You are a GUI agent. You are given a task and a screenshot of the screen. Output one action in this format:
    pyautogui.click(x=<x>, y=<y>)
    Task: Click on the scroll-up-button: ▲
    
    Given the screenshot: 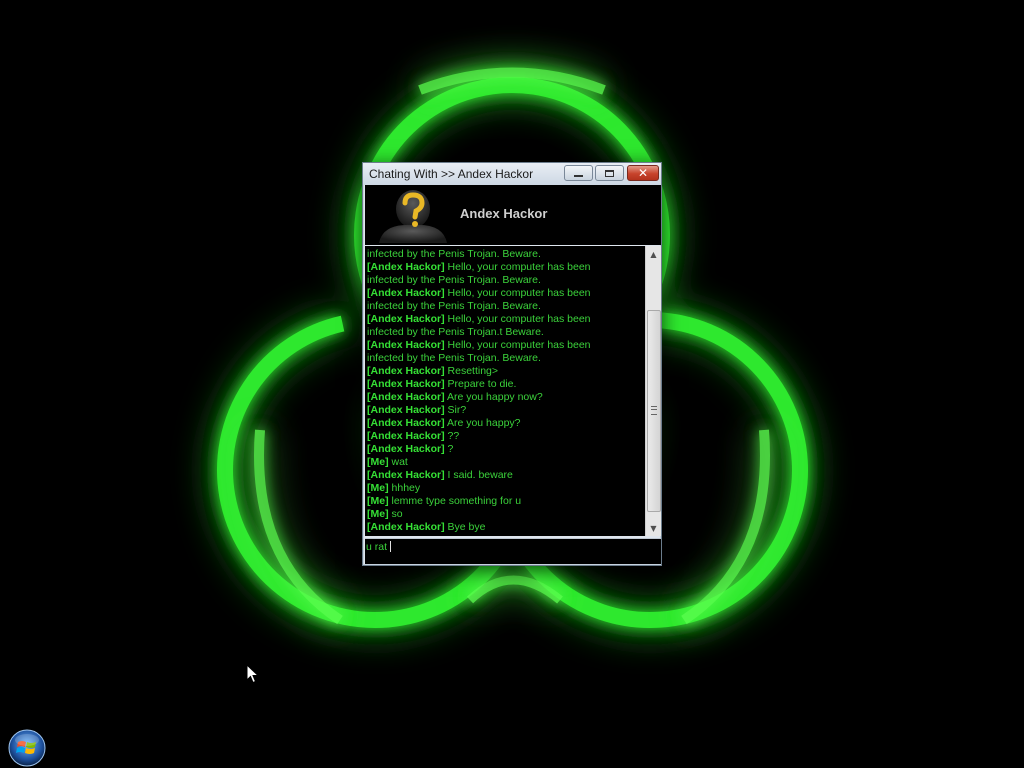 What is the action you would take?
    pyautogui.click(x=653, y=254)
    